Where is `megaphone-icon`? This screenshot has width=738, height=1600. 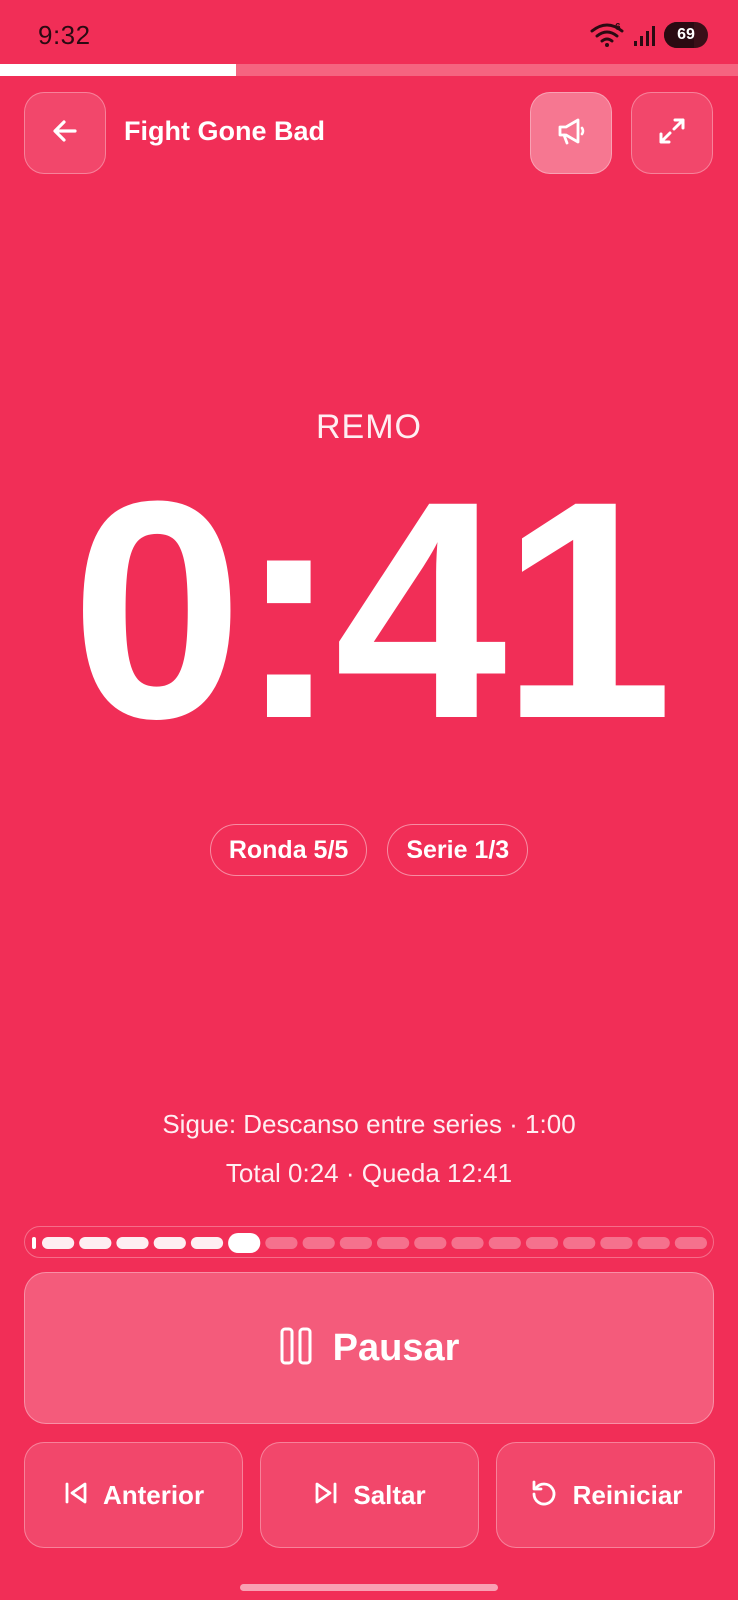
megaphone-icon is located at coordinates (571, 133).